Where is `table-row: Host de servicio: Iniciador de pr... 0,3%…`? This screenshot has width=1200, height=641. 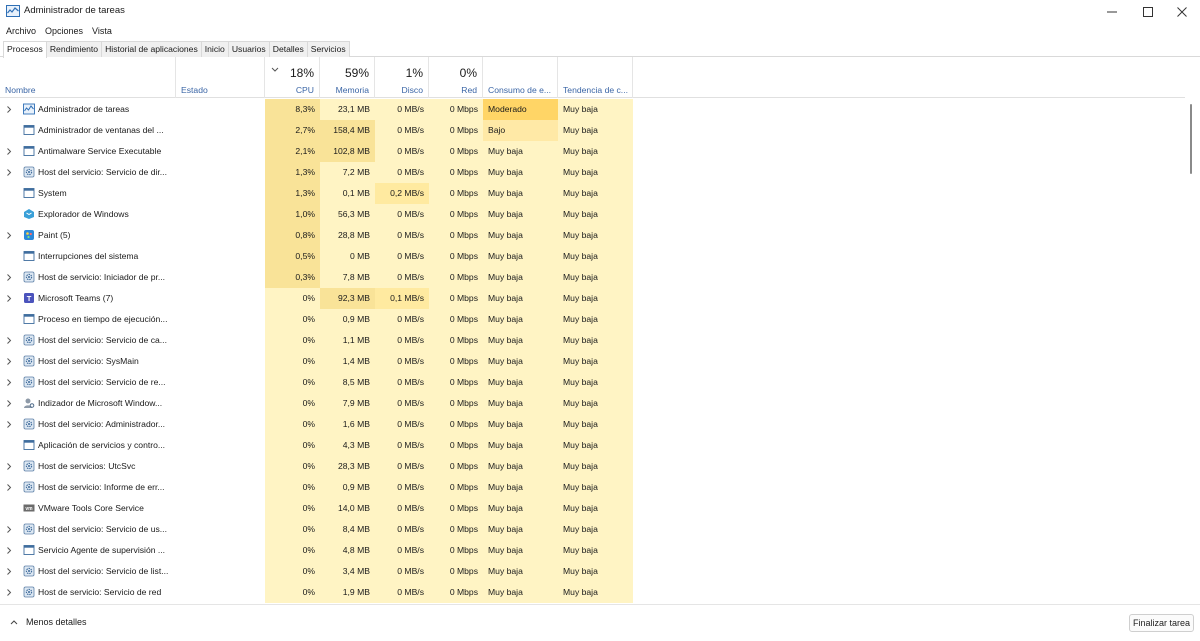 table-row: Host de servicio: Iniciador de pr... 0,3%… is located at coordinates (592, 277).